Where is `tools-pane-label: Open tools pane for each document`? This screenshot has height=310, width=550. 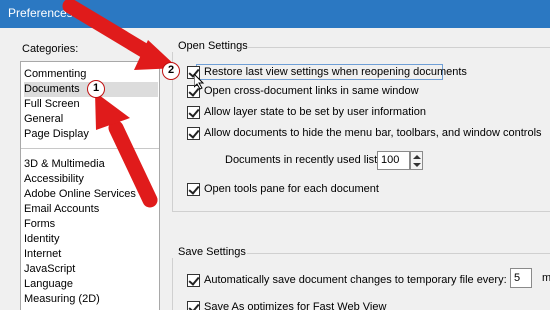 tools-pane-label: Open tools pane for each document is located at coordinates (291, 189).